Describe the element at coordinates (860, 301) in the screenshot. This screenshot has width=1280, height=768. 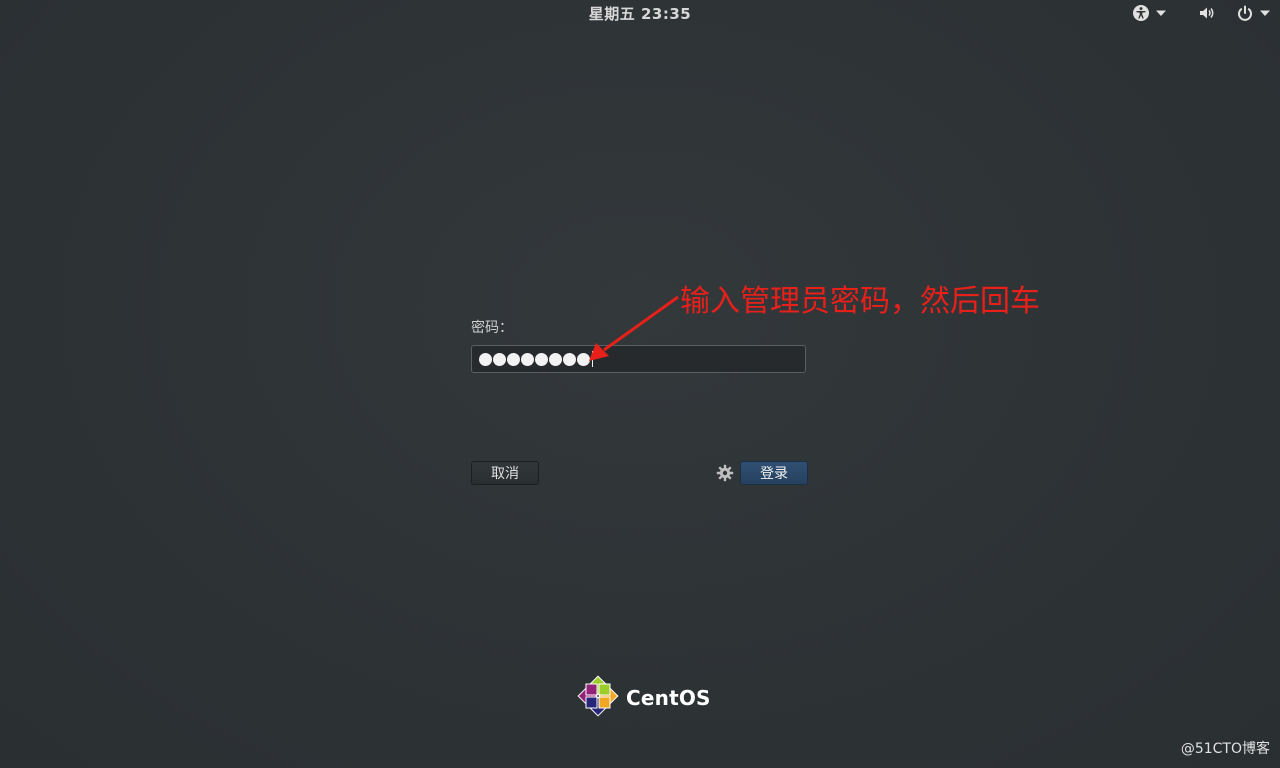
I see `annotation-text: 输入管理员密码，然后回车` at that location.